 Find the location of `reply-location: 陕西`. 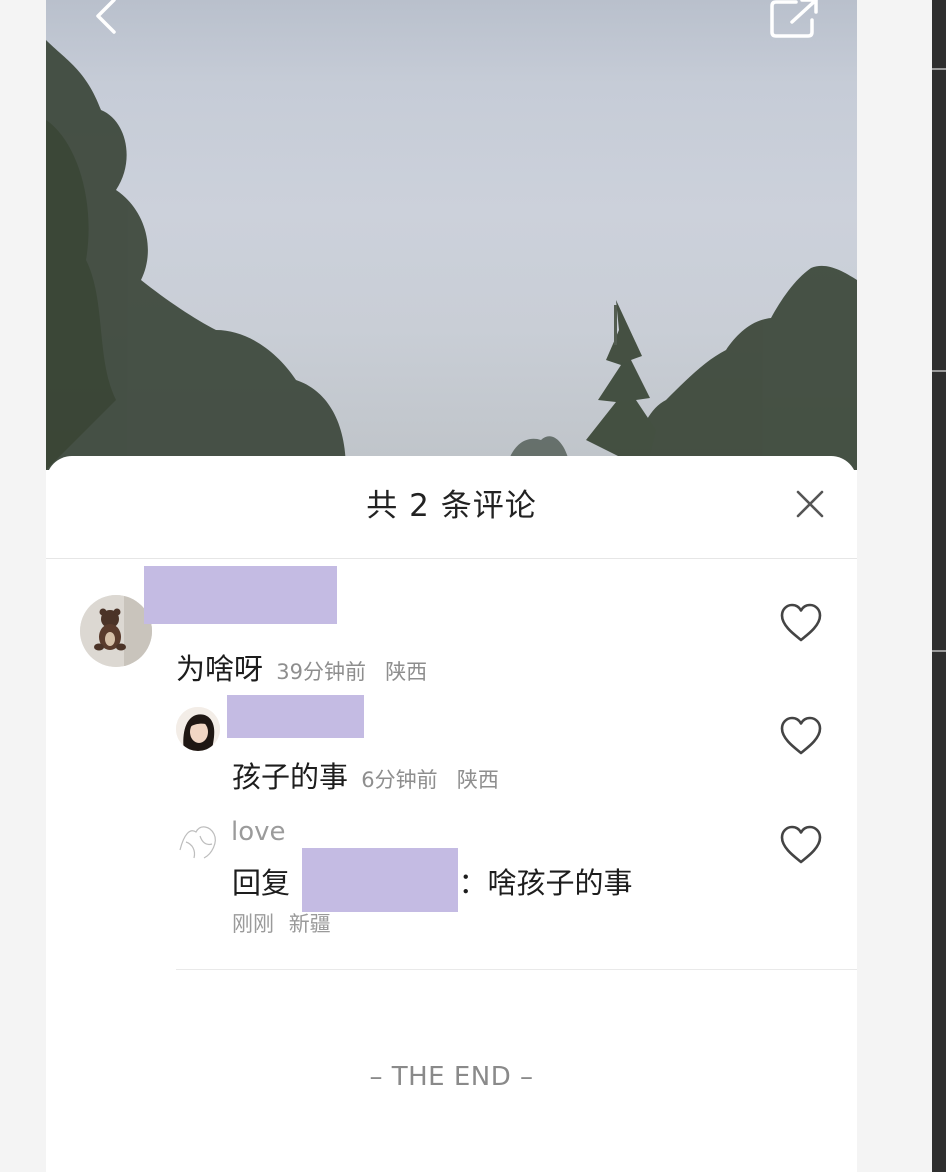

reply-location: 陕西 is located at coordinates (477, 780).